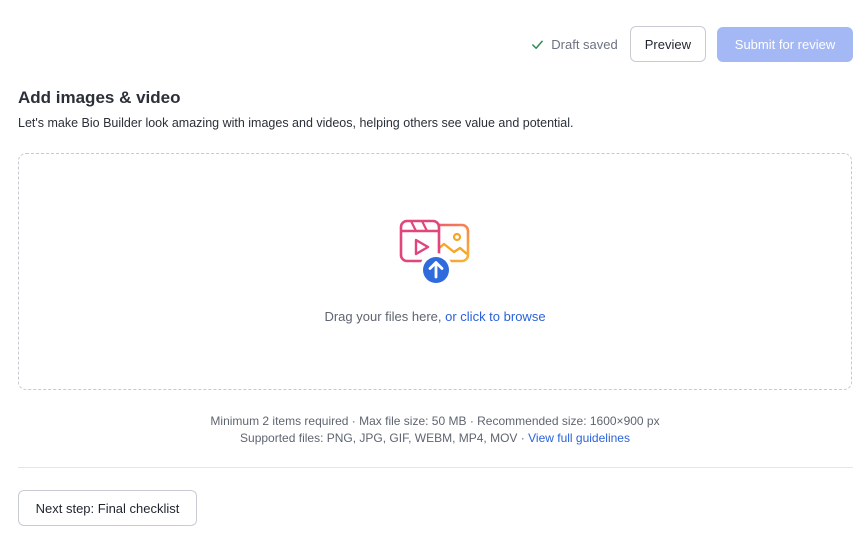 The image size is (868, 545). What do you see at coordinates (785, 44) in the screenshot?
I see `submit-for-review-button: Submit for review` at bounding box center [785, 44].